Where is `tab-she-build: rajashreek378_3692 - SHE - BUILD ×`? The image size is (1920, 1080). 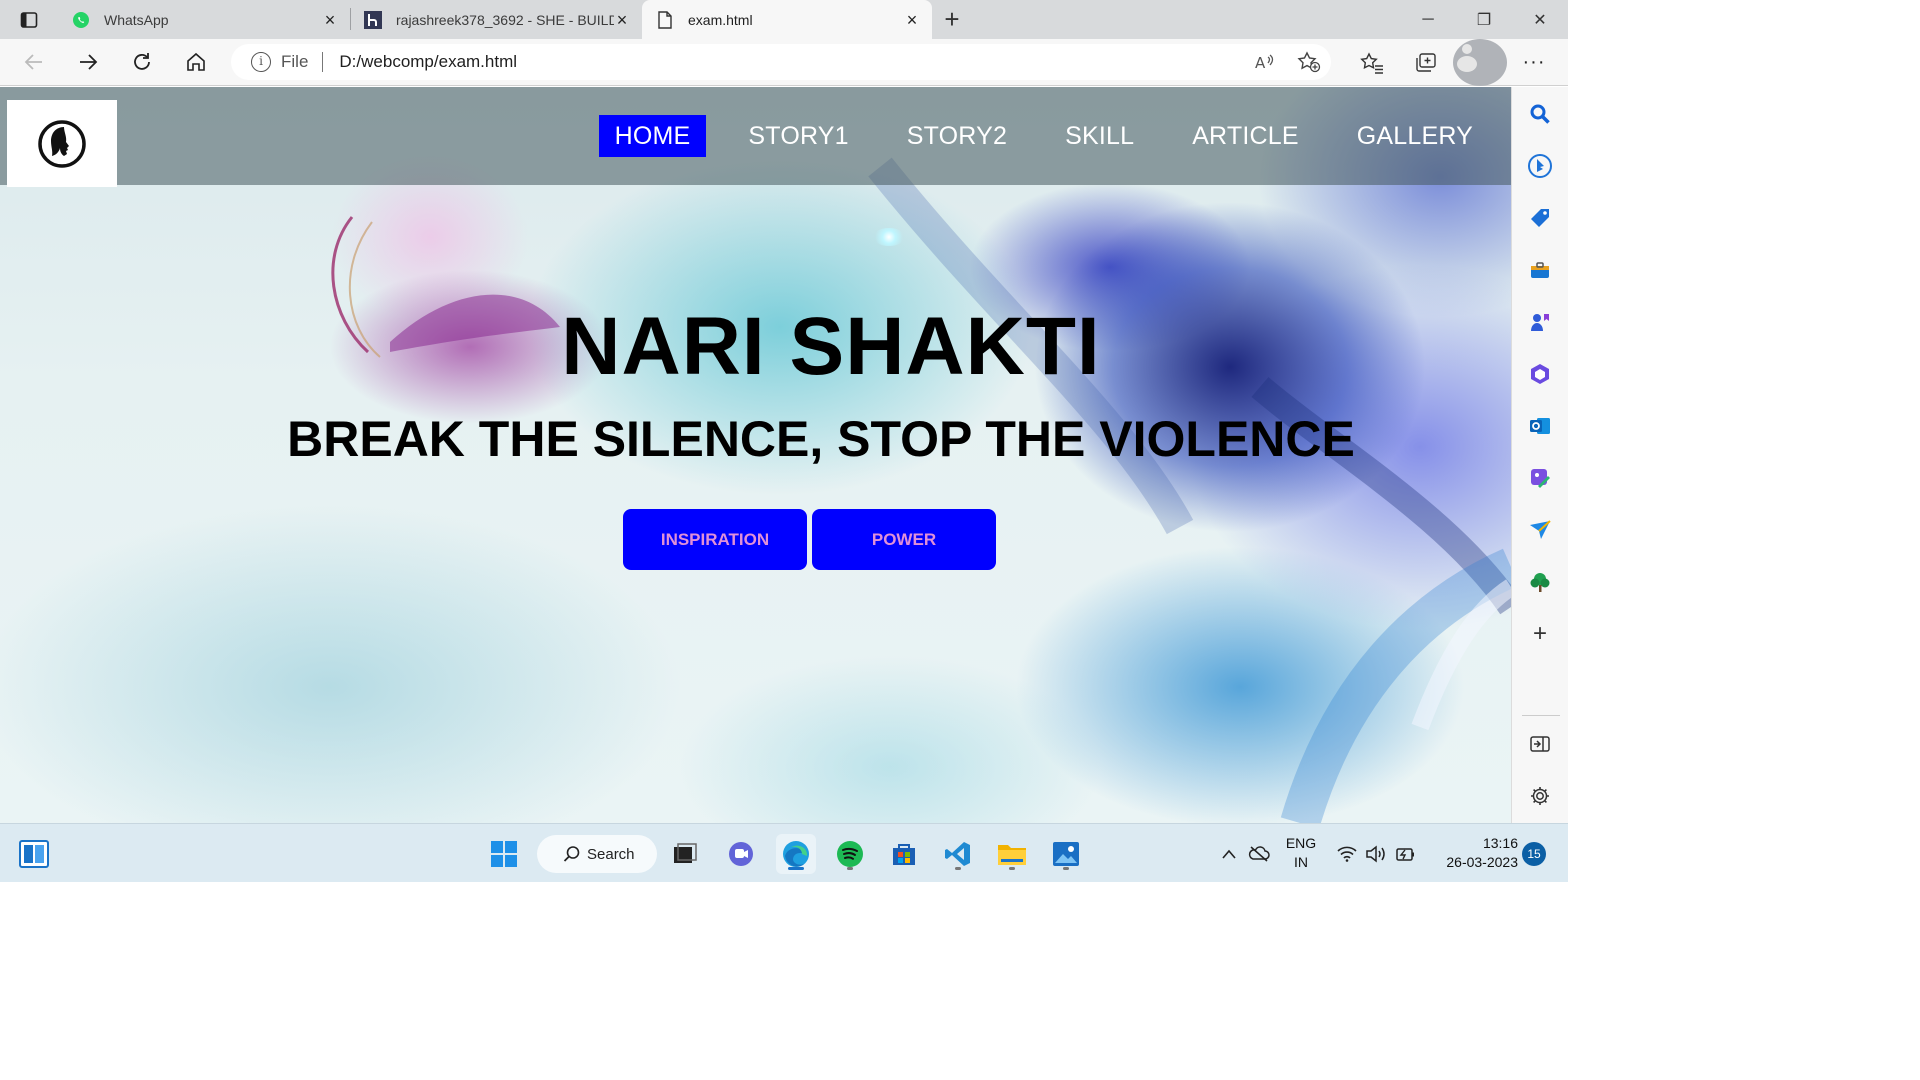
tab-she-build: rajashreek378_3692 - SHE - BUILD × is located at coordinates (496, 19).